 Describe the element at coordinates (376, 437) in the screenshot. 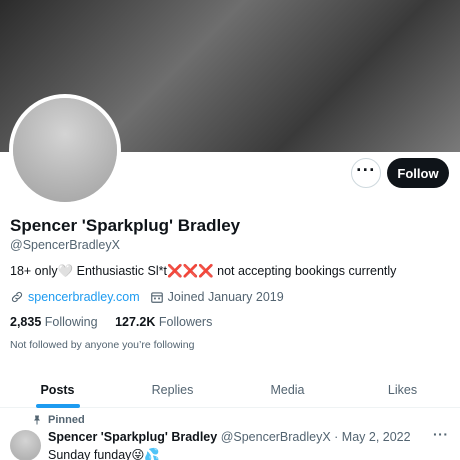

I see `post-date: May 2, 2022` at that location.